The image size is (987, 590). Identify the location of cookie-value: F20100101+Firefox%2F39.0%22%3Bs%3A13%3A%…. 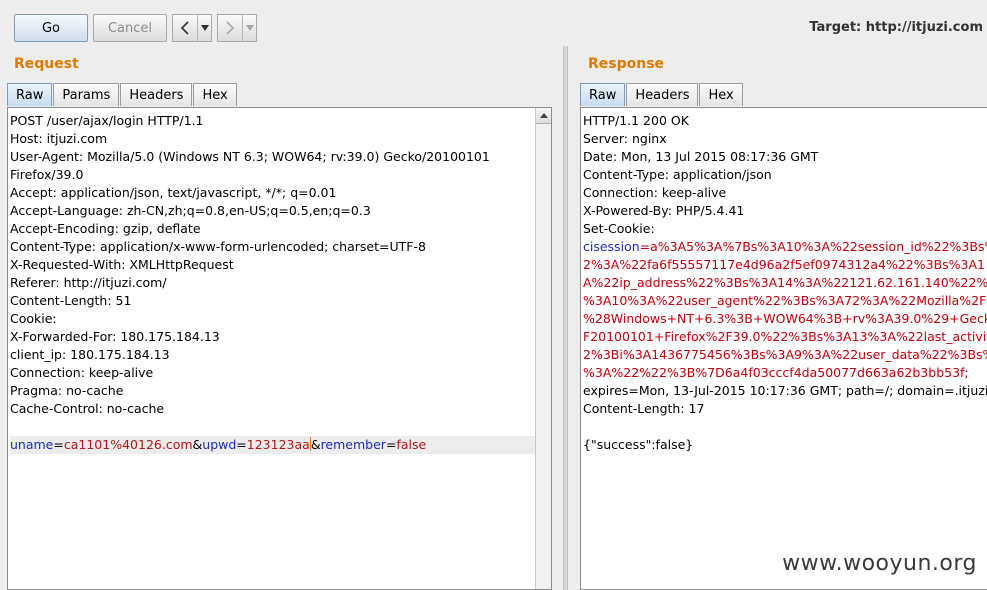
(785, 336).